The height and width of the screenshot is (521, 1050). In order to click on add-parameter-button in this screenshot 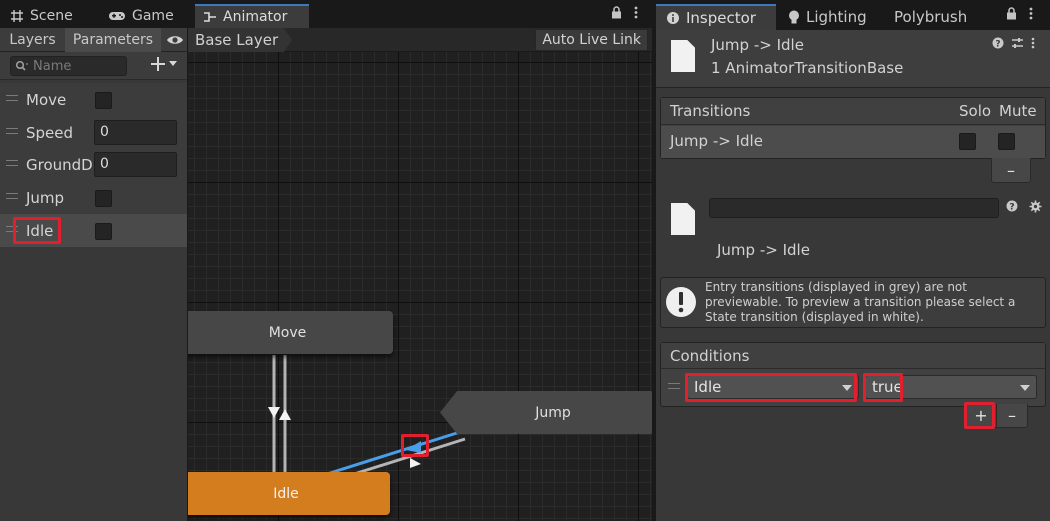, I will do `click(163, 64)`.